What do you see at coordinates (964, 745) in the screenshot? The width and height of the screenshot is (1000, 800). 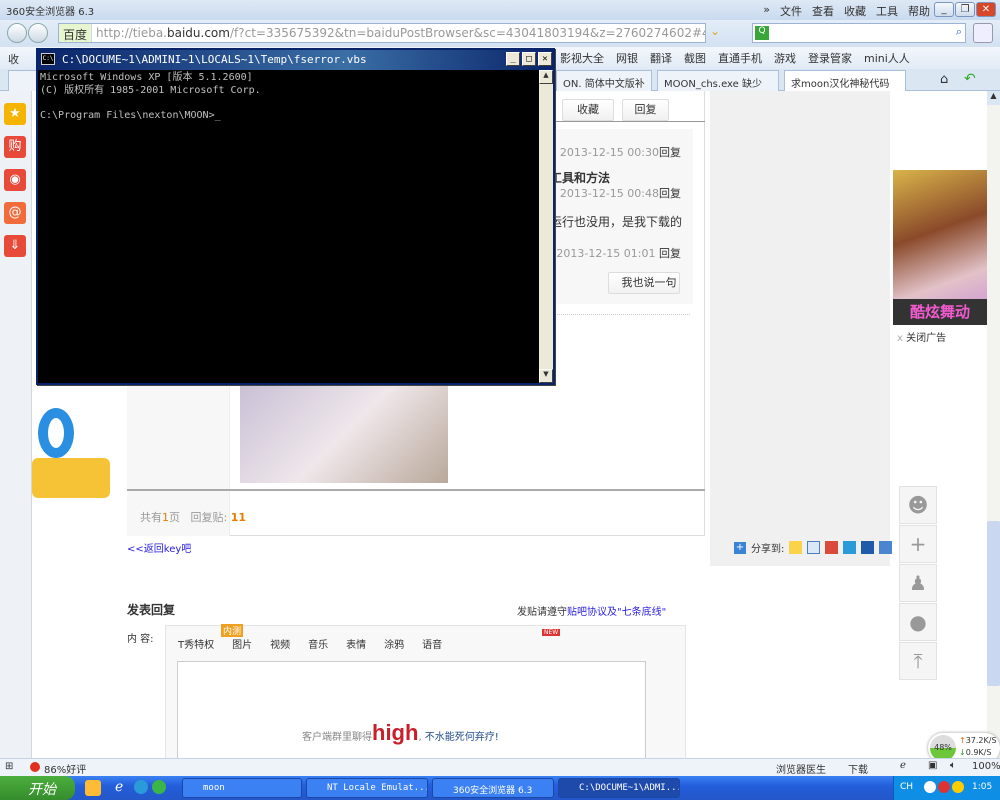 I see `network-speed-widget: 48% ↑37.2K/S ↓0.9K/S` at bounding box center [964, 745].